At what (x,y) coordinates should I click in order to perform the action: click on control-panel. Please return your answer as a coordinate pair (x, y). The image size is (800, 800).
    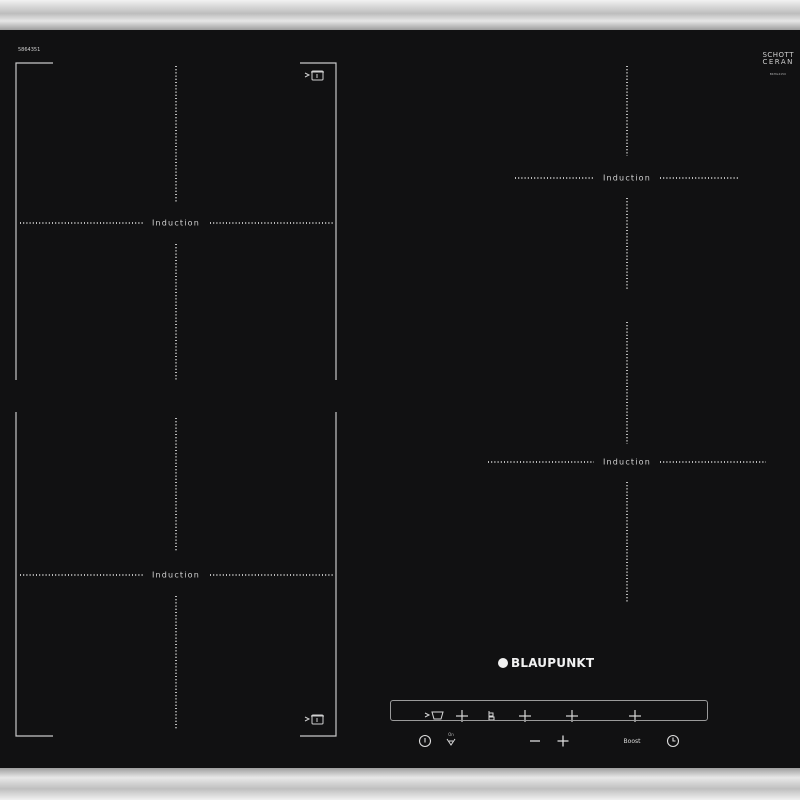
    Looking at the image, I should click on (549, 710).